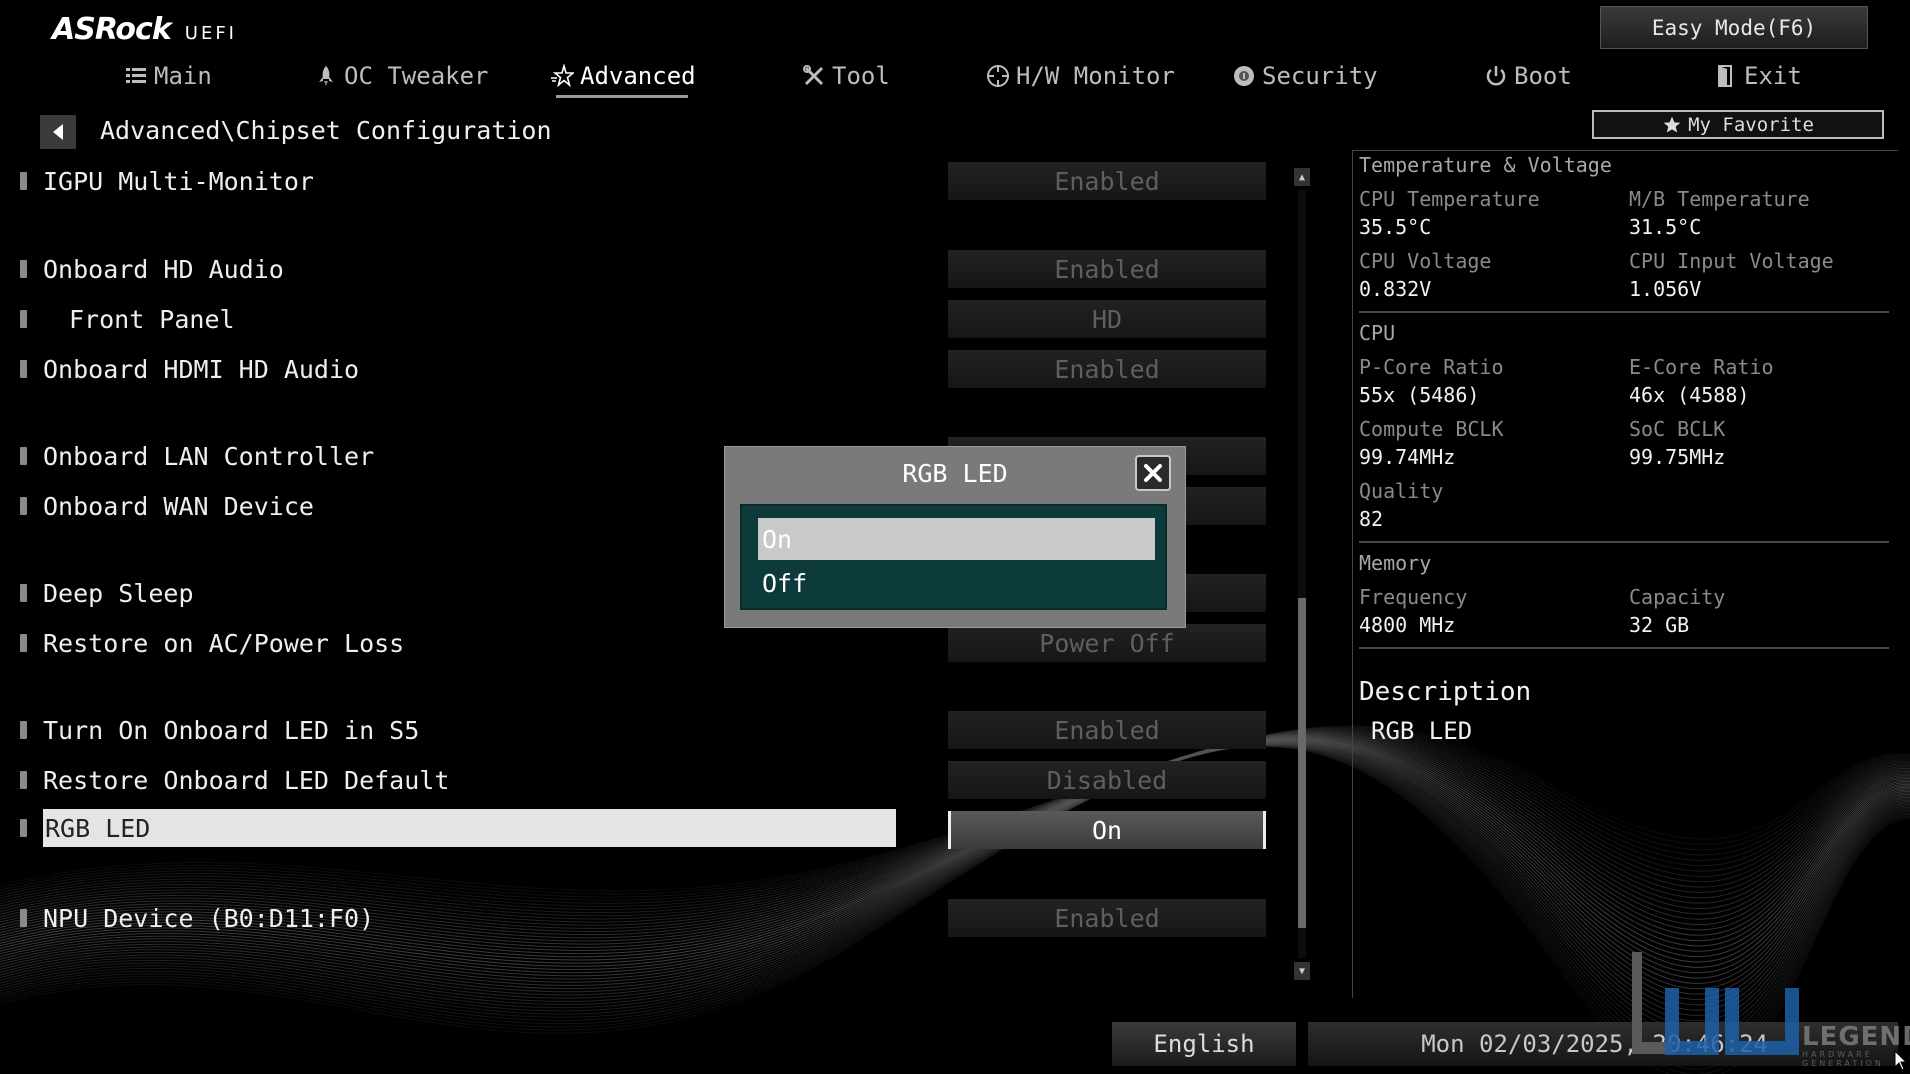 The width and height of the screenshot is (1910, 1074). What do you see at coordinates (167, 506) in the screenshot?
I see `setting-onboard-wan-device: Onboard WAN Device` at bounding box center [167, 506].